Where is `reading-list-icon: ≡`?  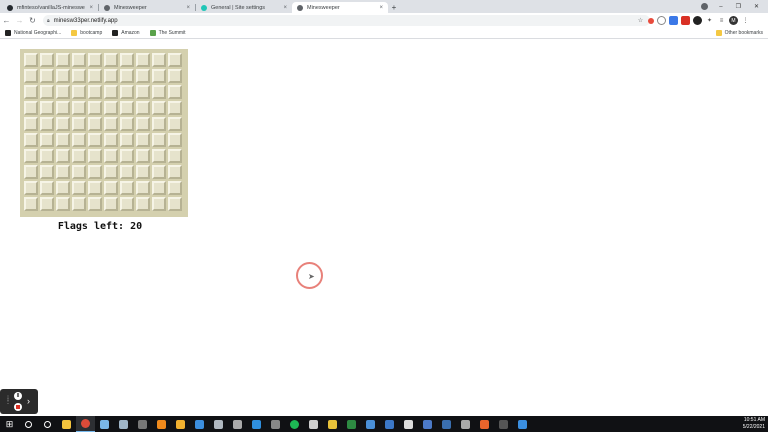
reading-list-icon: ≡ is located at coordinates (721, 20).